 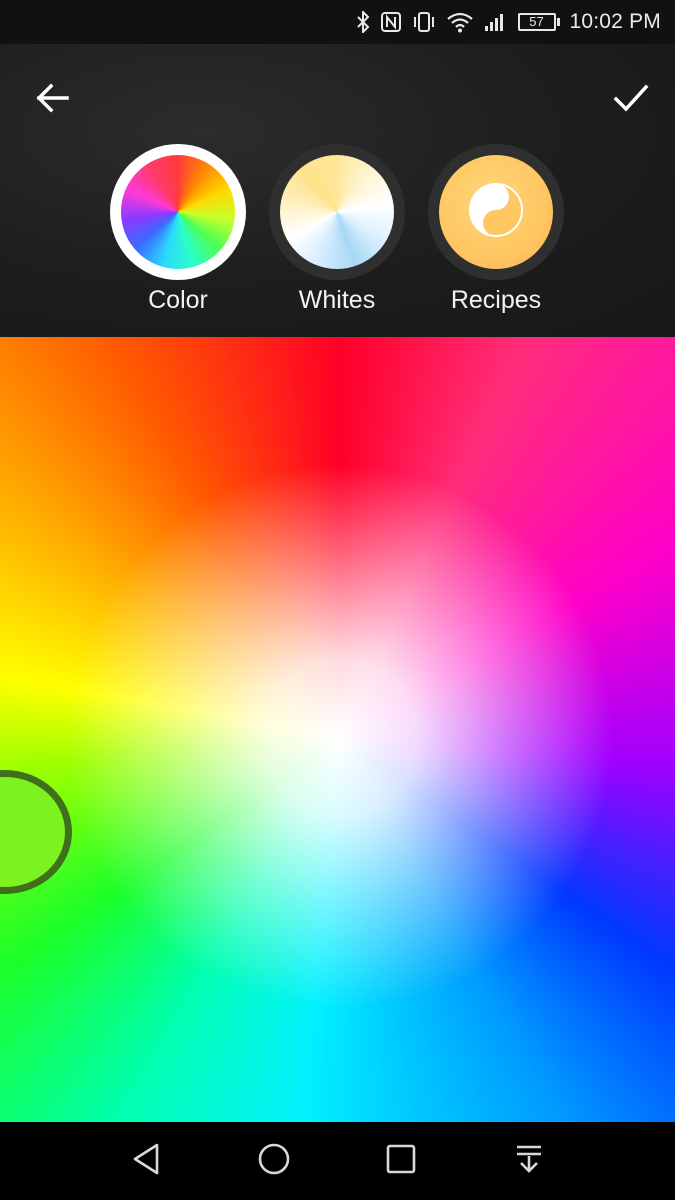 I want to click on nav-recents-button, so click(x=401, y=1161).